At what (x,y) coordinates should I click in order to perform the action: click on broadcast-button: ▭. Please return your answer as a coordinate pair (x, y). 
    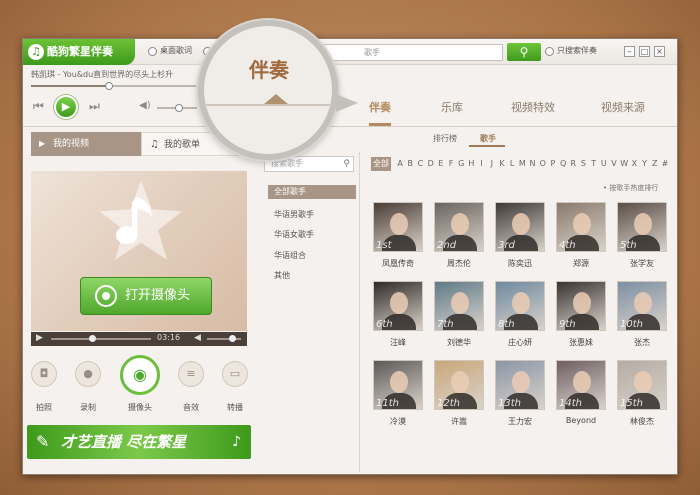
    Looking at the image, I should click on (235, 374).